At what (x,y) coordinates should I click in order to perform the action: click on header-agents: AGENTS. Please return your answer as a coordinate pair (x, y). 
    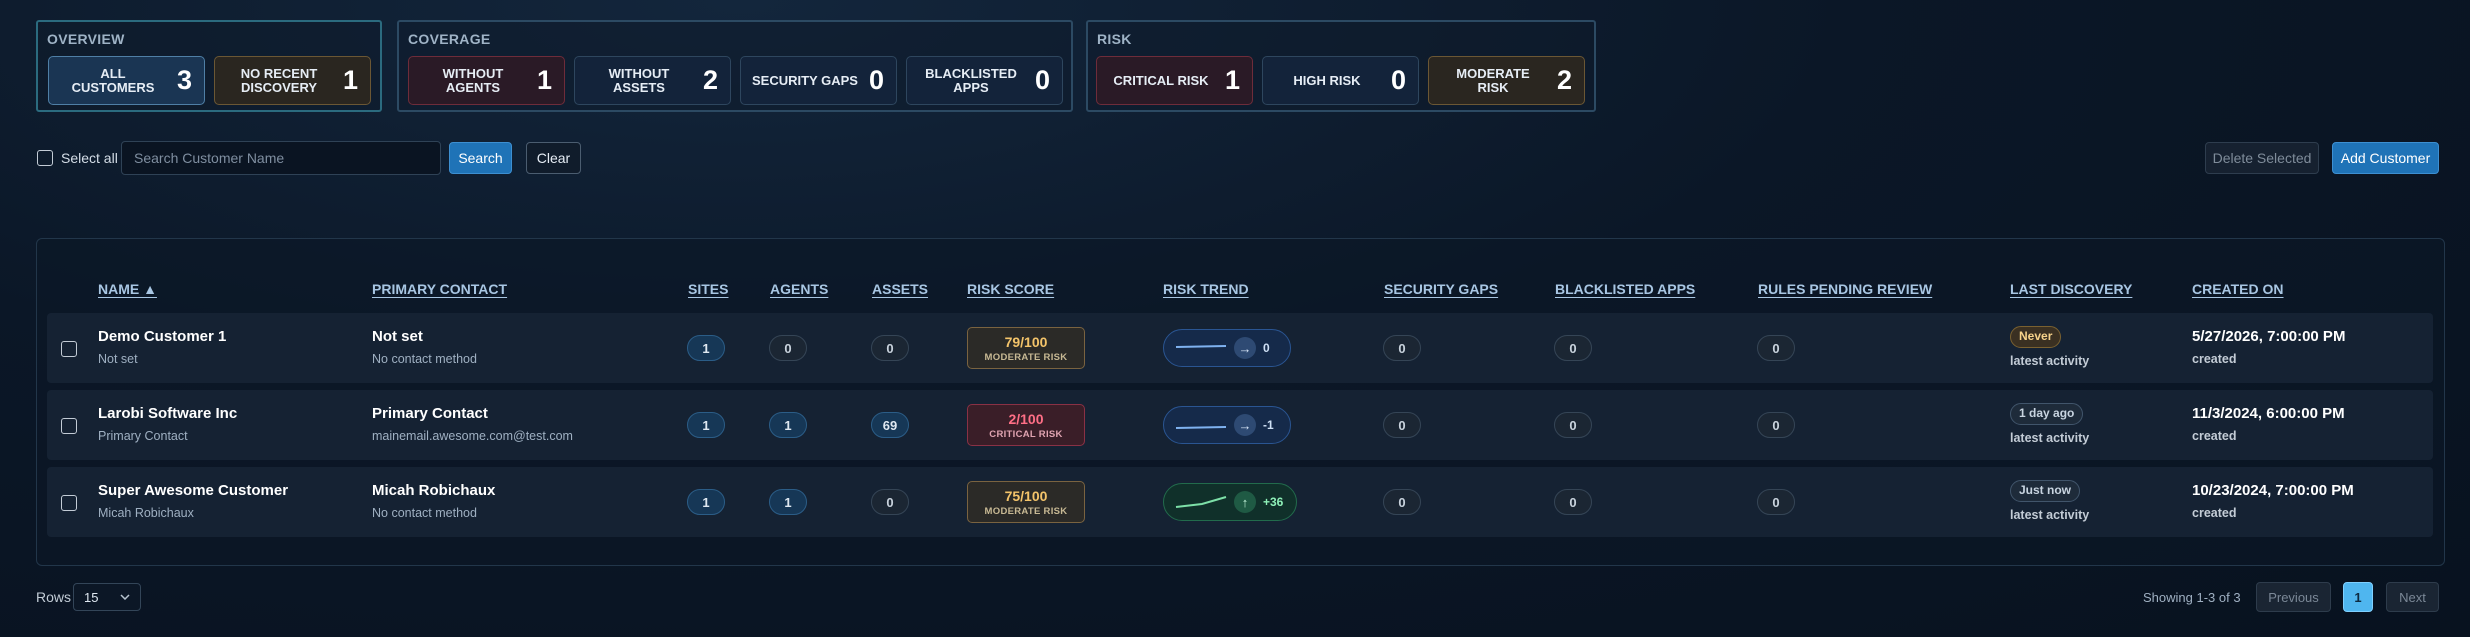
    Looking at the image, I should click on (799, 289).